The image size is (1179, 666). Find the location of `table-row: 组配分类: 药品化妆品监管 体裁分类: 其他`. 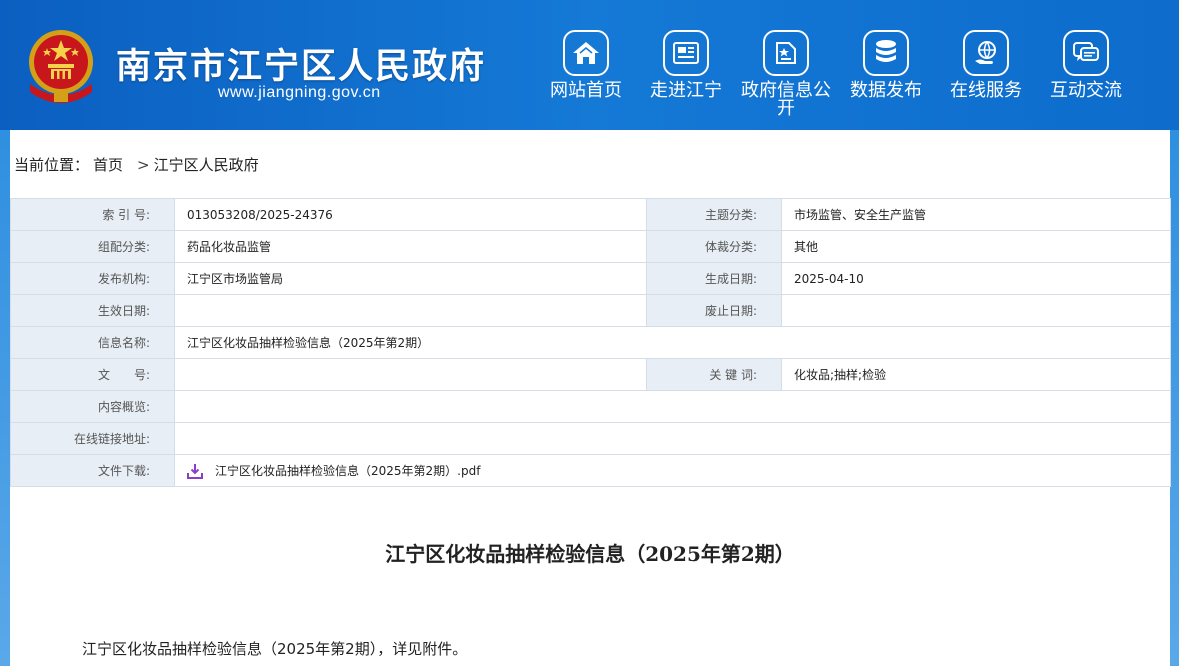

table-row: 组配分类: 药品化妆品监管 体裁分类: 其他 is located at coordinates (590, 246).